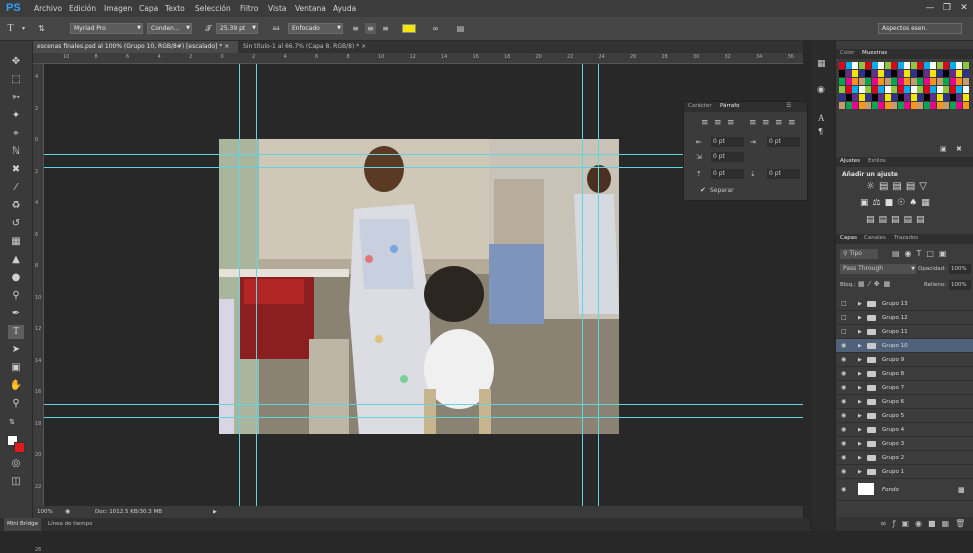 This screenshot has height=553, width=973. I want to click on tab-muestras: Muestras, so click(874, 53).